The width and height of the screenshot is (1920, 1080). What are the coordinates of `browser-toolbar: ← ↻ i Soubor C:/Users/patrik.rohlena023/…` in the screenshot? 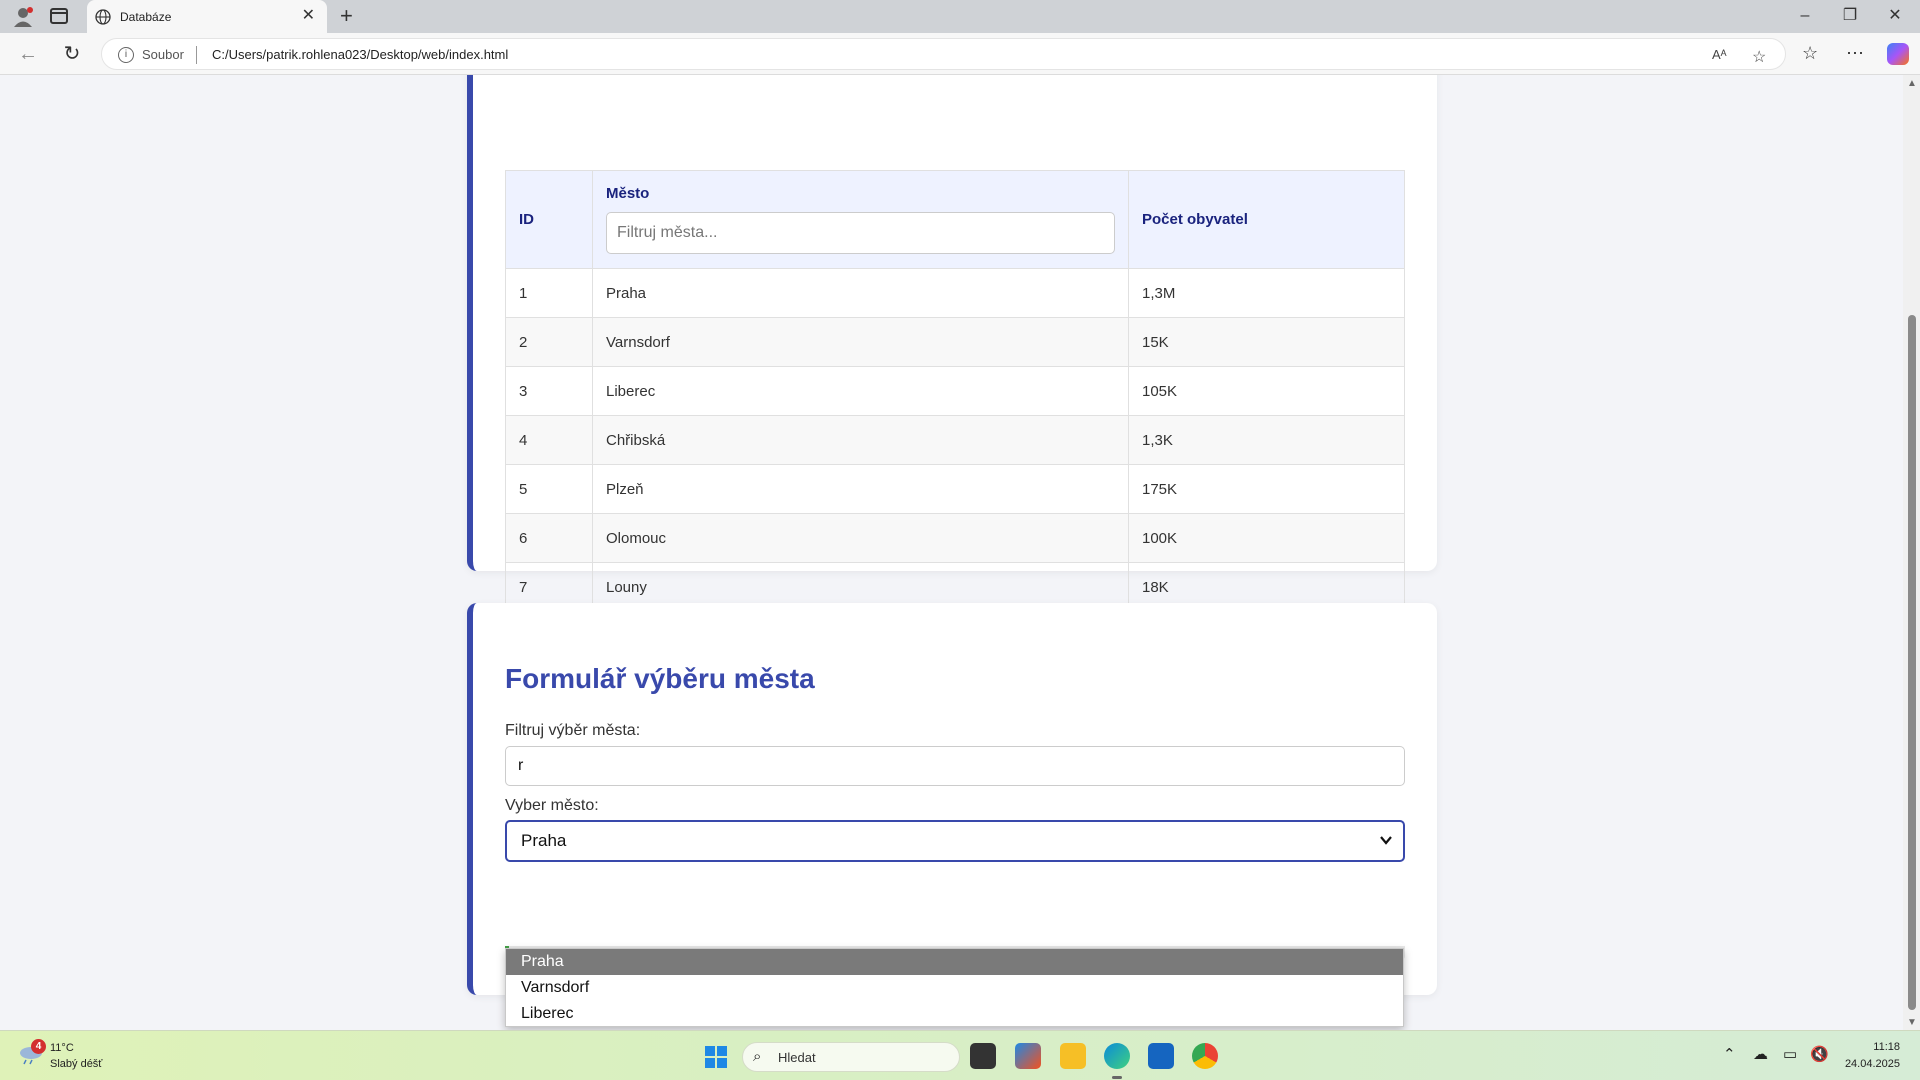 It's located at (960, 54).